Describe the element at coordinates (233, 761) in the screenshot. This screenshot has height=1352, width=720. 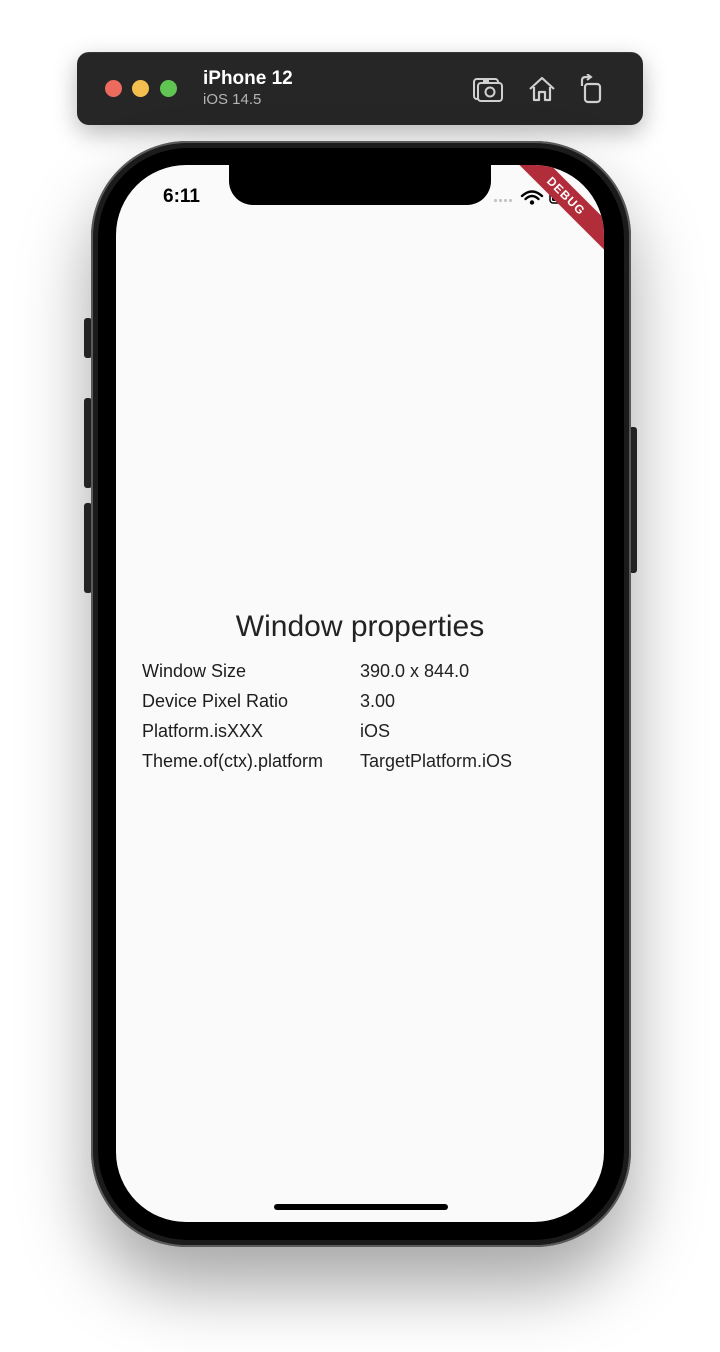
I see `property-key: Theme.of(ctx).platform` at that location.